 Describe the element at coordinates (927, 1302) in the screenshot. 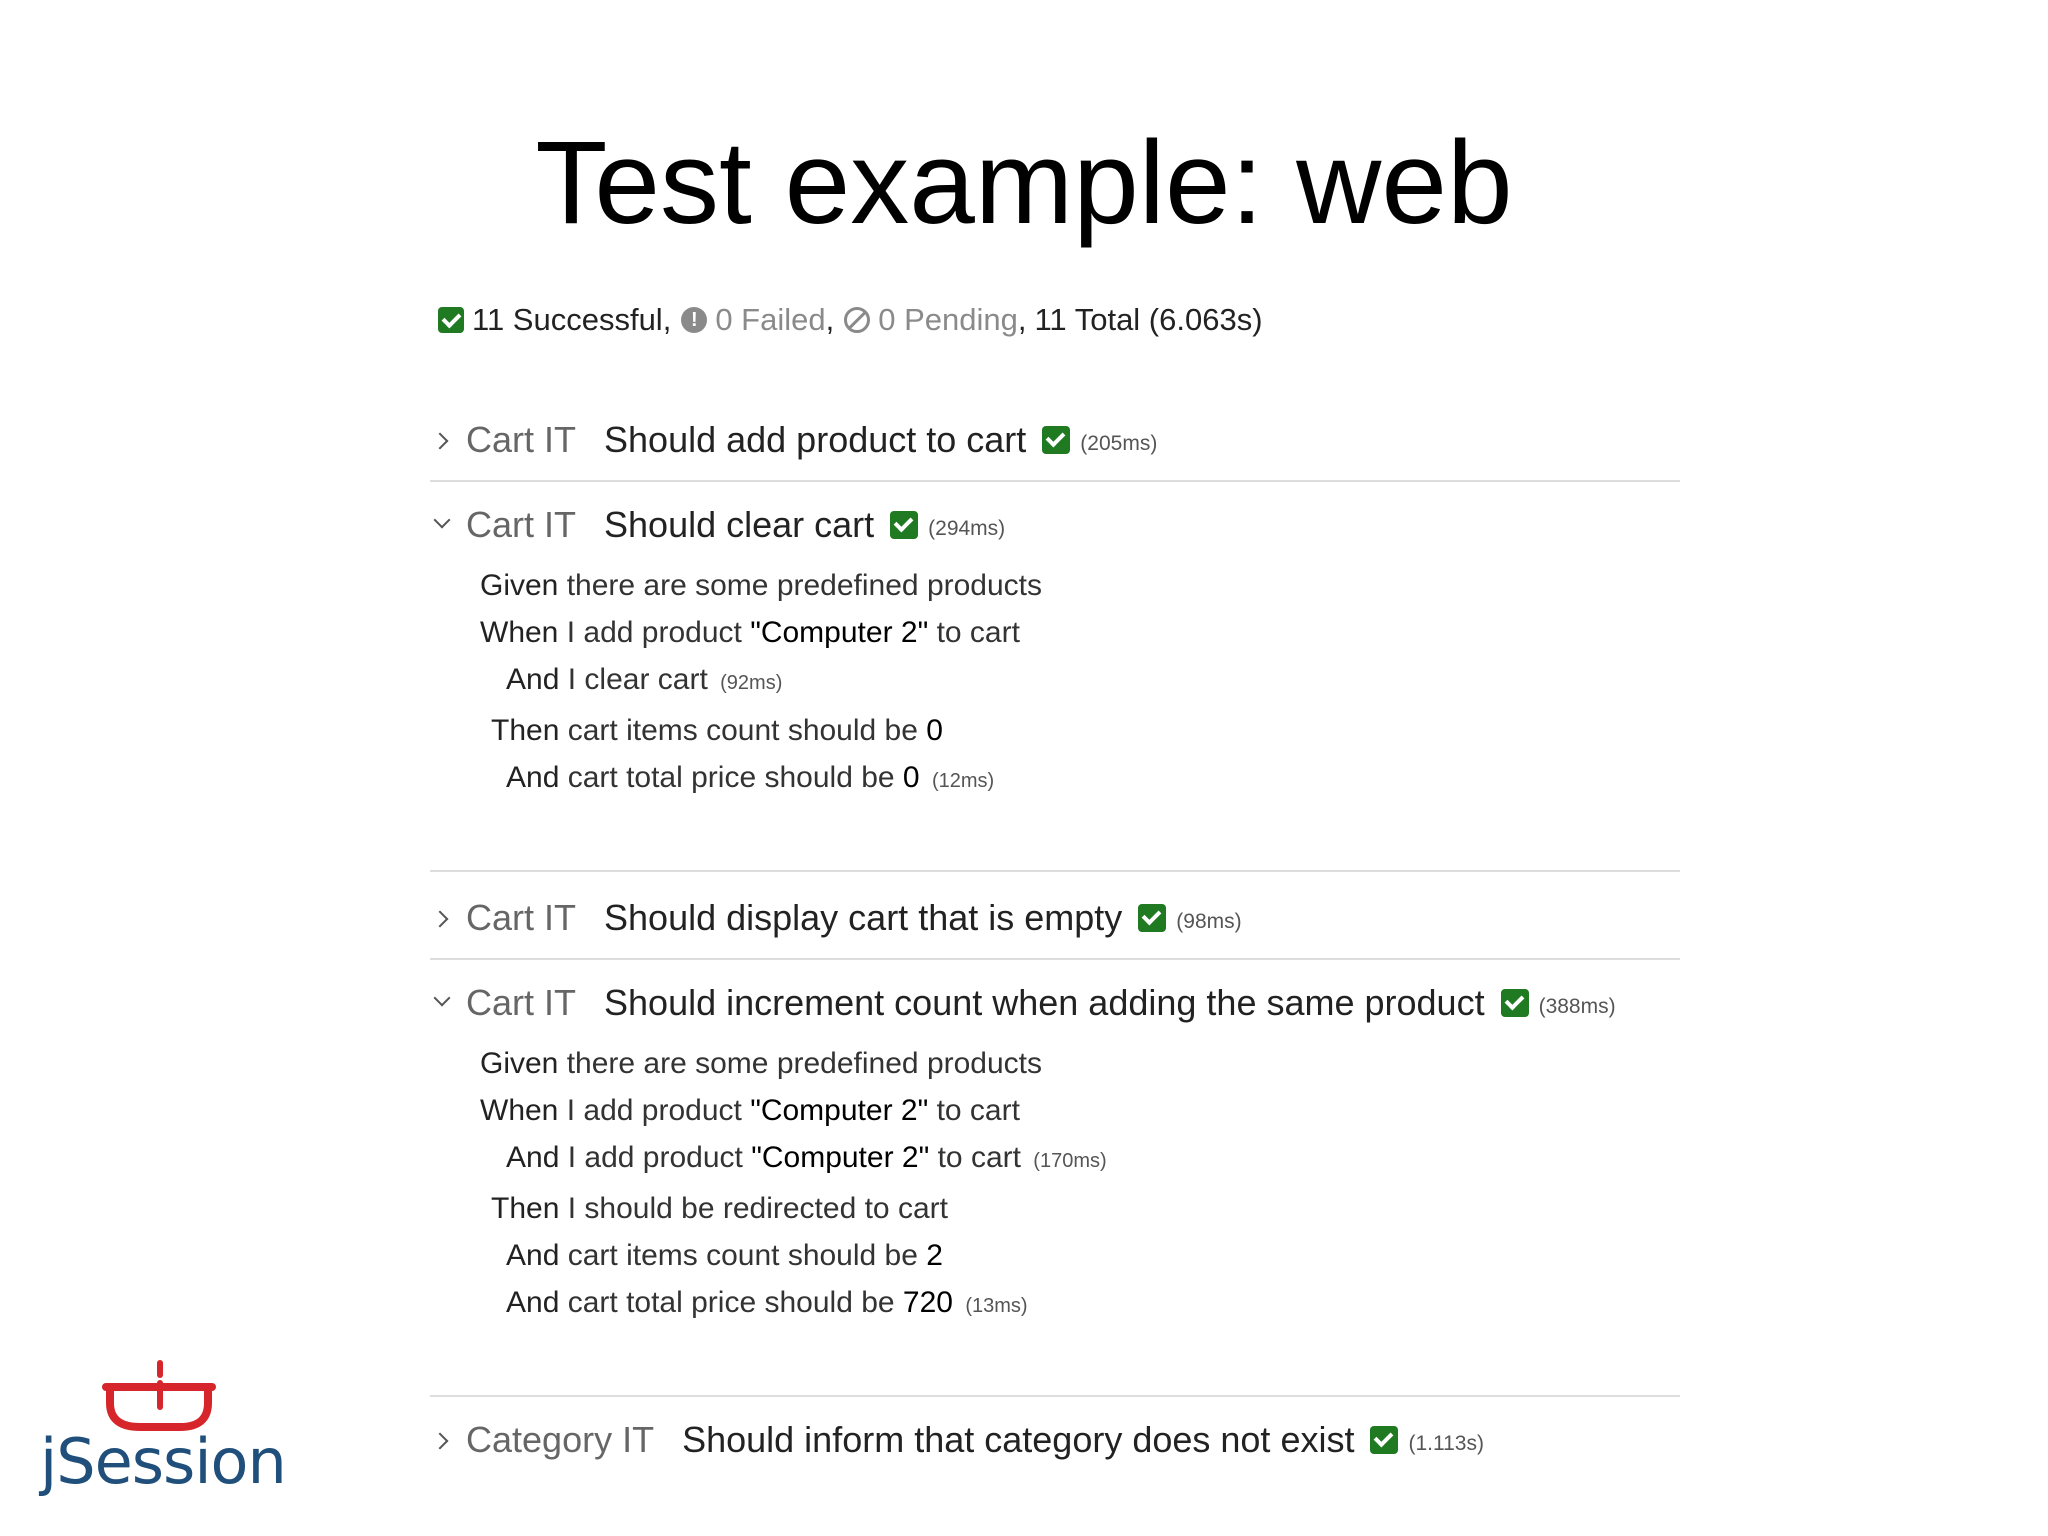

I see `step-value: 720` at that location.